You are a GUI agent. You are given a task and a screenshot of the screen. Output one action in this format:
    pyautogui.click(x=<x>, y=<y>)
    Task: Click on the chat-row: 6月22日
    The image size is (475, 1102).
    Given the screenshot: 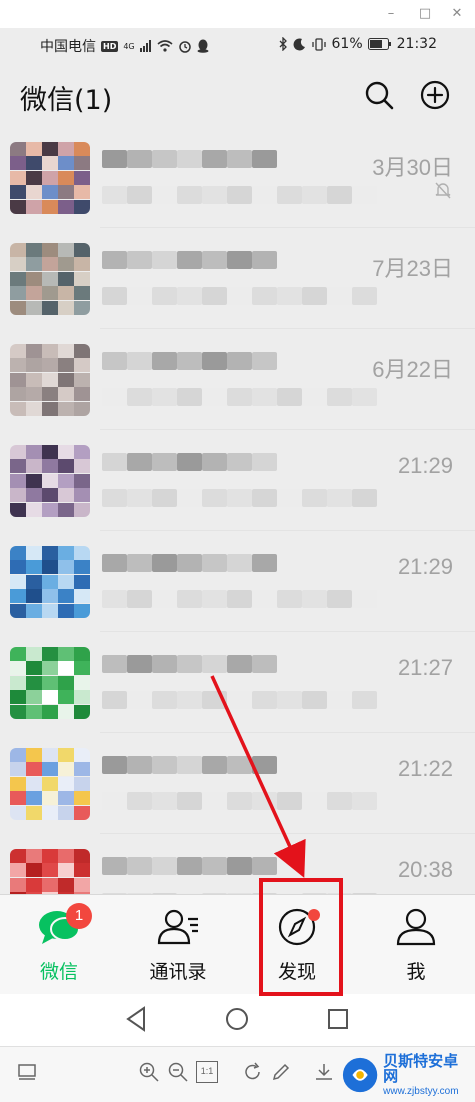 What is the action you would take?
    pyautogui.click(x=237, y=380)
    